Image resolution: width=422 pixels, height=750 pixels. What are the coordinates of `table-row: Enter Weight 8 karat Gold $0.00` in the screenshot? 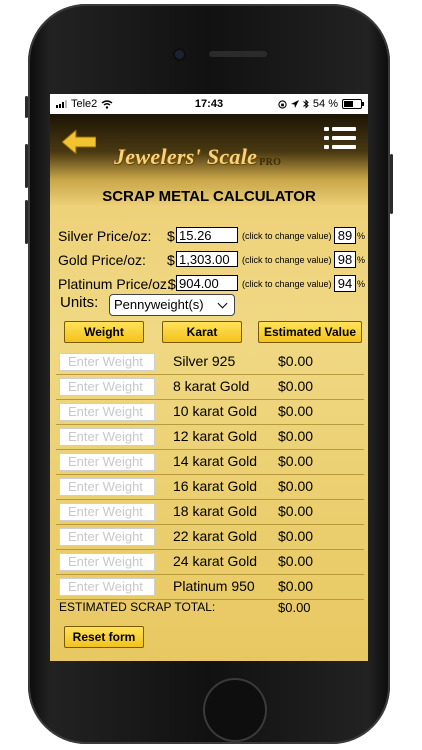 It's located at (210, 387).